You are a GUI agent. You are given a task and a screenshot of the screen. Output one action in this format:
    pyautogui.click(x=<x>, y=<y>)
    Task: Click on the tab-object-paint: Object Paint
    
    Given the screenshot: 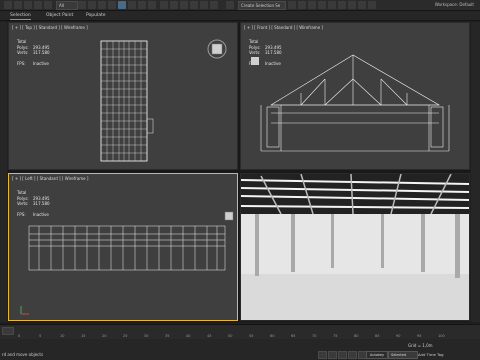 What is the action you would take?
    pyautogui.click(x=59, y=15)
    